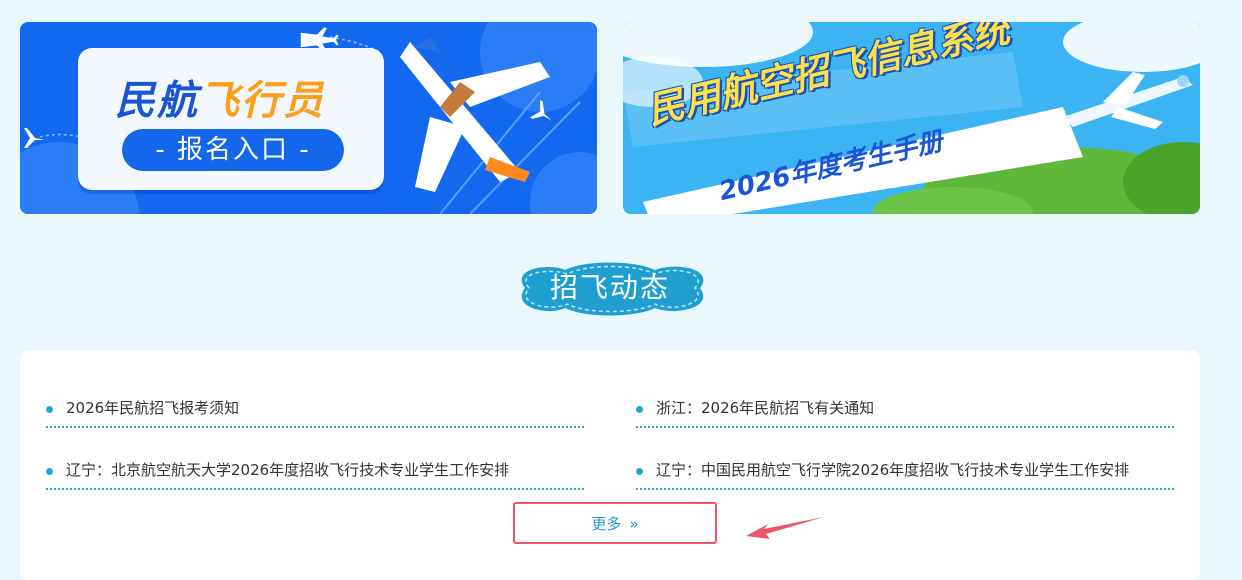  Describe the element at coordinates (606, 524) in the screenshot. I see `more-label: 更多` at that location.